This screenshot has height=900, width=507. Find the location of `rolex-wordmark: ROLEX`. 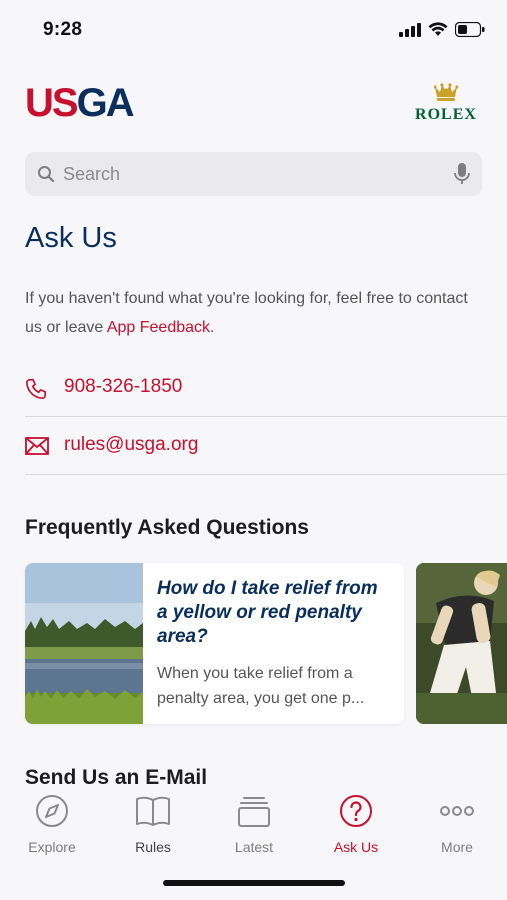

rolex-wordmark: ROLEX is located at coordinates (446, 114).